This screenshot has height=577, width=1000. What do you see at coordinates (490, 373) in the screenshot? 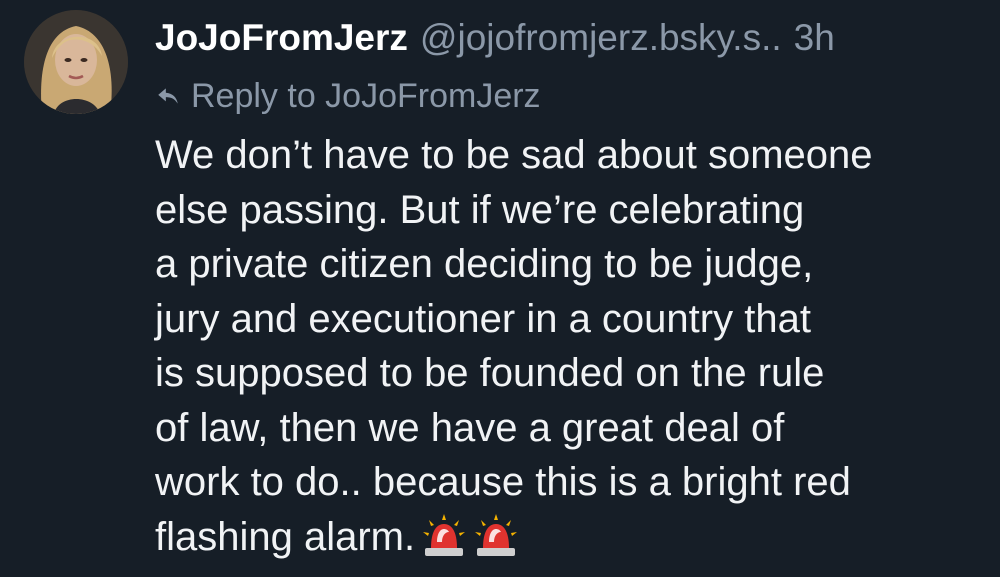
I see `post-text-line: is supposed to be founded on the rule` at bounding box center [490, 373].